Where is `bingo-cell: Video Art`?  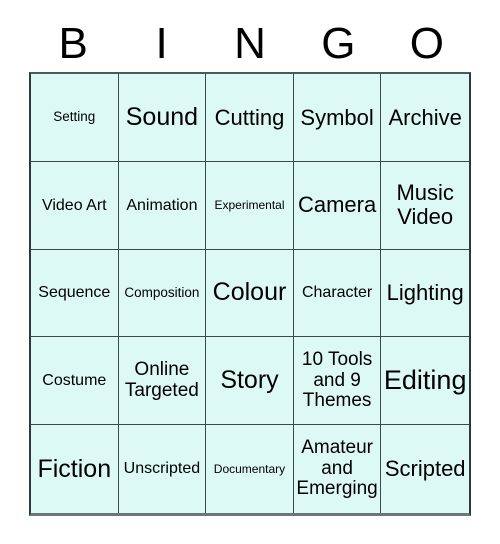 bingo-cell: Video Art is located at coordinates (75, 205).